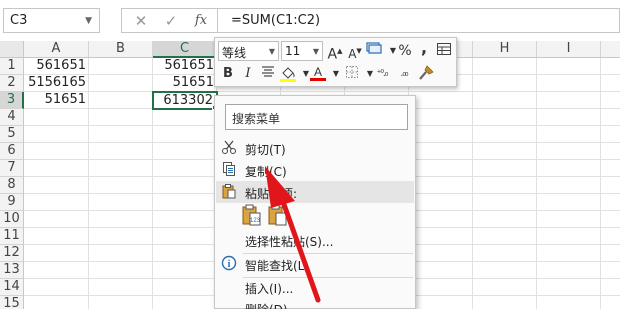  What do you see at coordinates (316, 117) in the screenshot?
I see `search-menu-input: 搜索菜单` at bounding box center [316, 117].